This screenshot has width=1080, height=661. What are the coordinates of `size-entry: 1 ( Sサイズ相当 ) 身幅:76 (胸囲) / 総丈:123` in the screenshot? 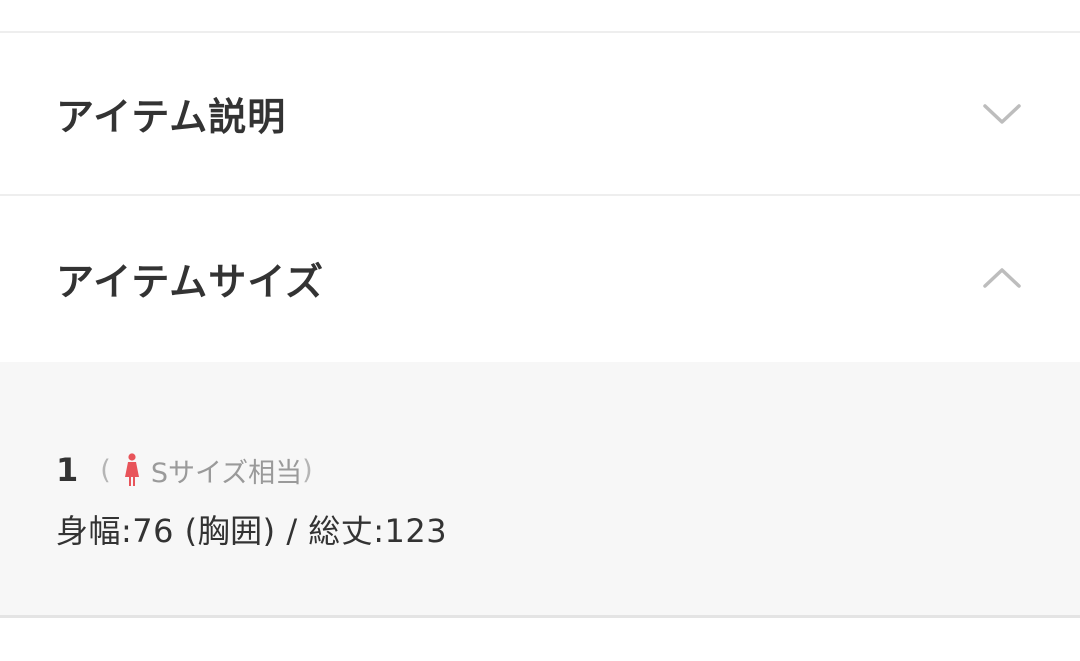 It's located at (251, 501).